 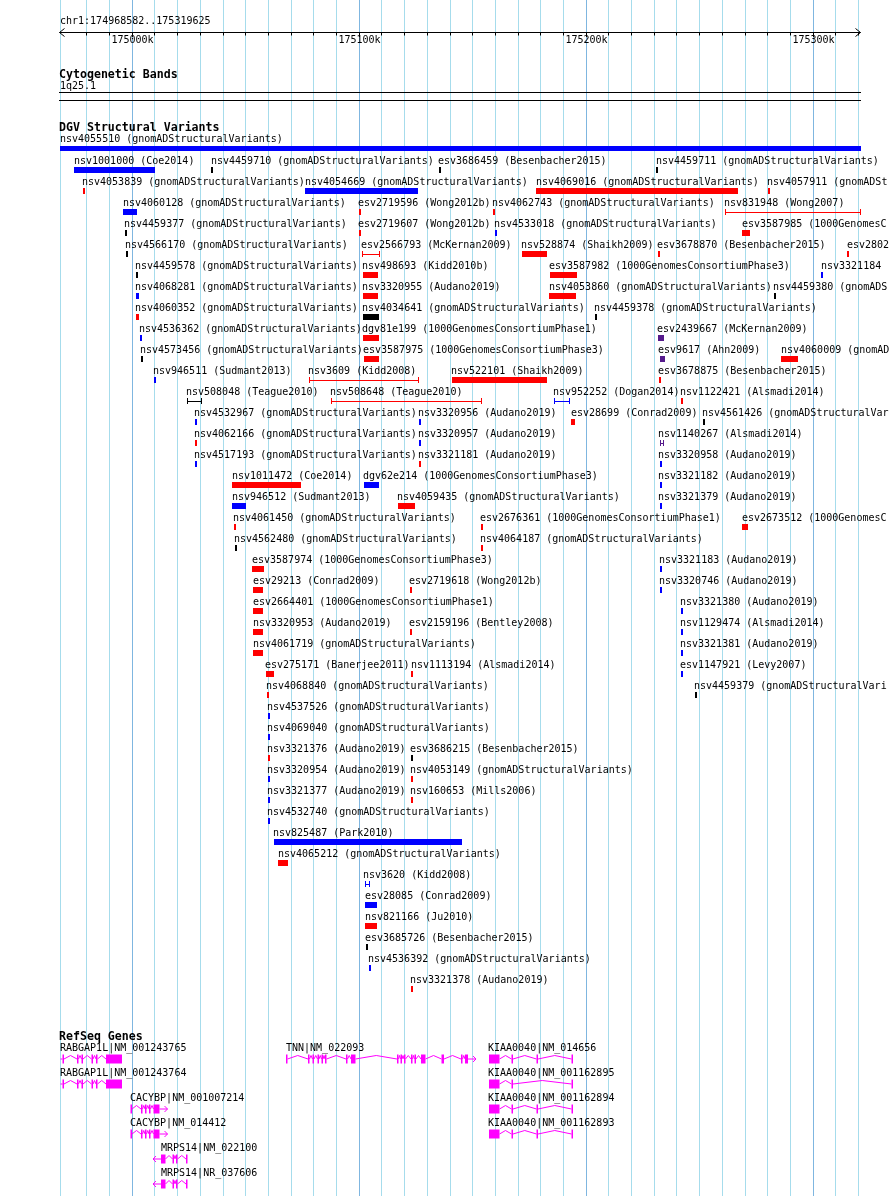 I want to click on variant-label: nsv946511 (Sudmant2013), so click(x=222, y=371).